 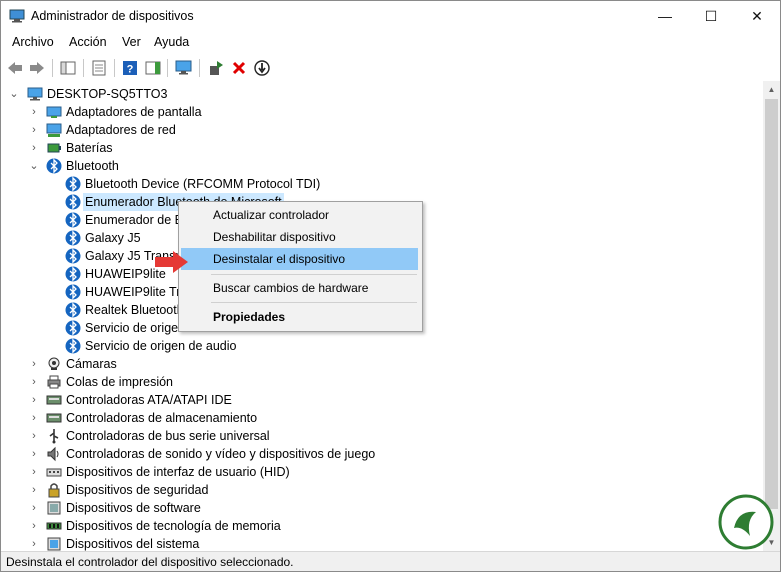 I want to click on back-arrow-icon, so click(x=15, y=68).